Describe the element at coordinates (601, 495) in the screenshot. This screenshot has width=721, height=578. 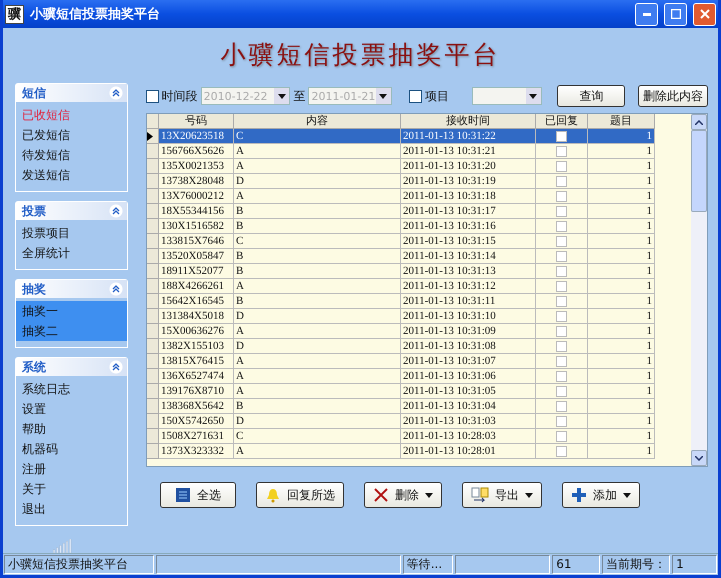
I see `action-button: 添加` at that location.